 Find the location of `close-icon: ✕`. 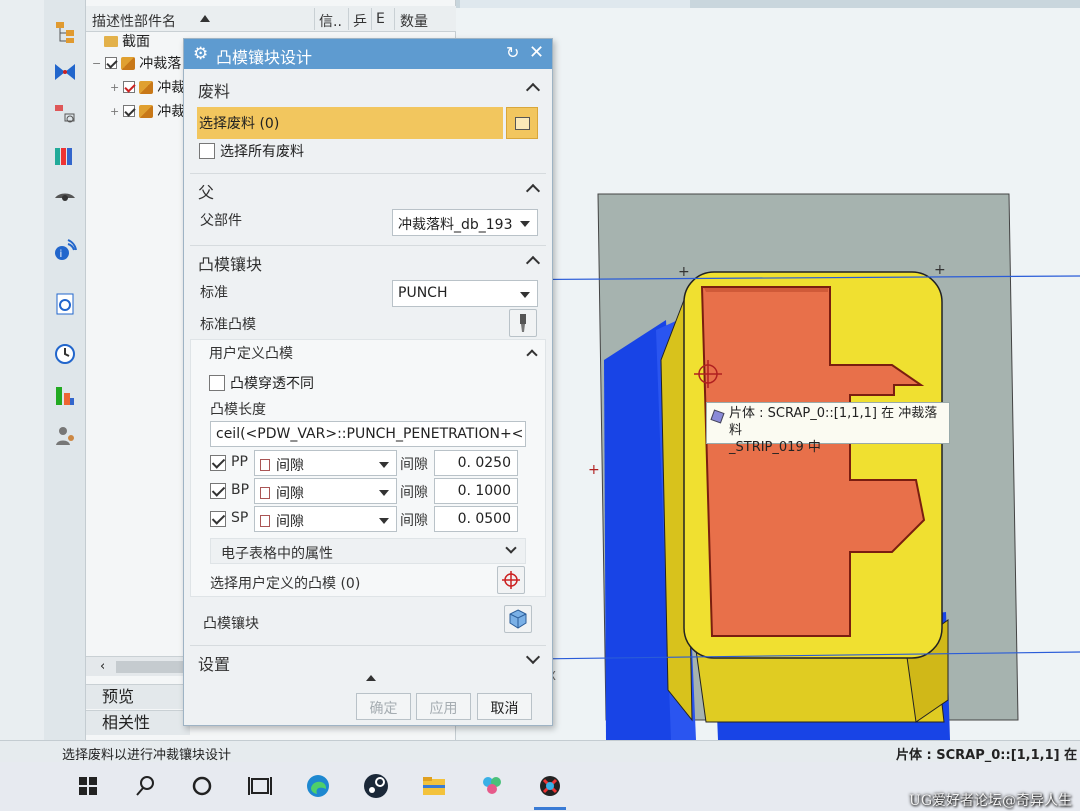

close-icon: ✕ is located at coordinates (536, 52).